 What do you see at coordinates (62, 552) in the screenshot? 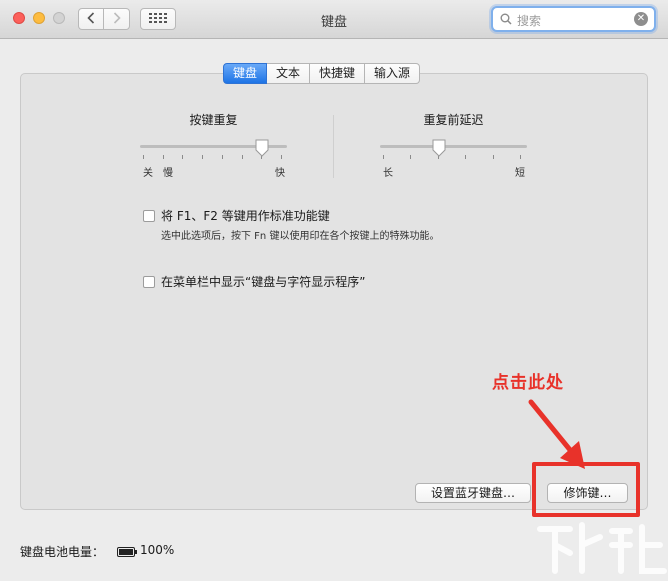
I see `battery-level-label: 键盘电池电量：` at bounding box center [62, 552].